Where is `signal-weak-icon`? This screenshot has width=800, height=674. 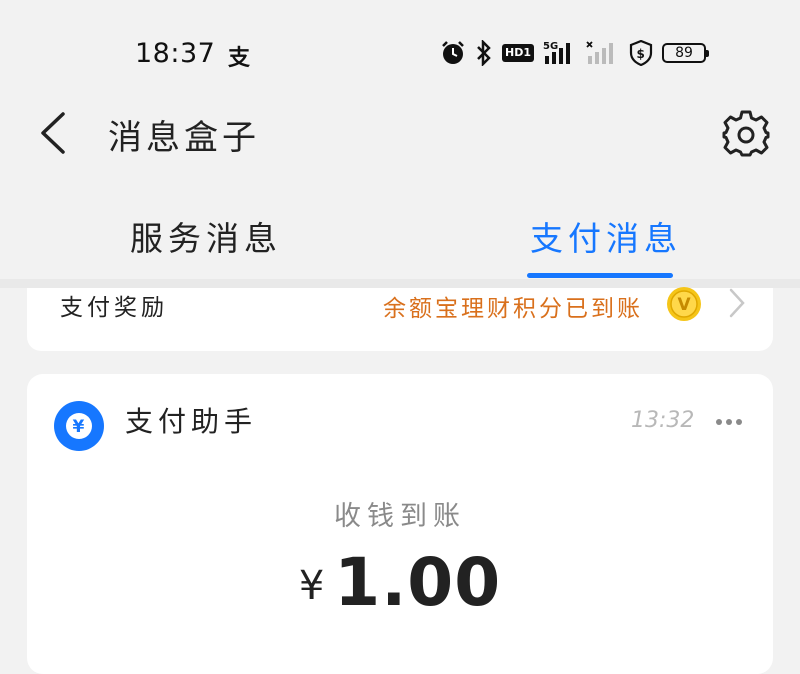
signal-weak-icon is located at coordinates (599, 52).